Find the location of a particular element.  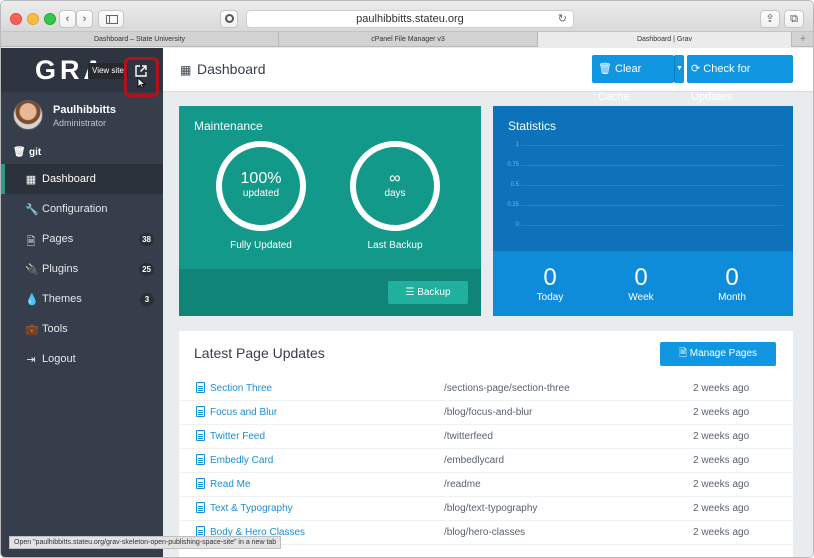

caret-down-icon: ▼ is located at coordinates (679, 68).